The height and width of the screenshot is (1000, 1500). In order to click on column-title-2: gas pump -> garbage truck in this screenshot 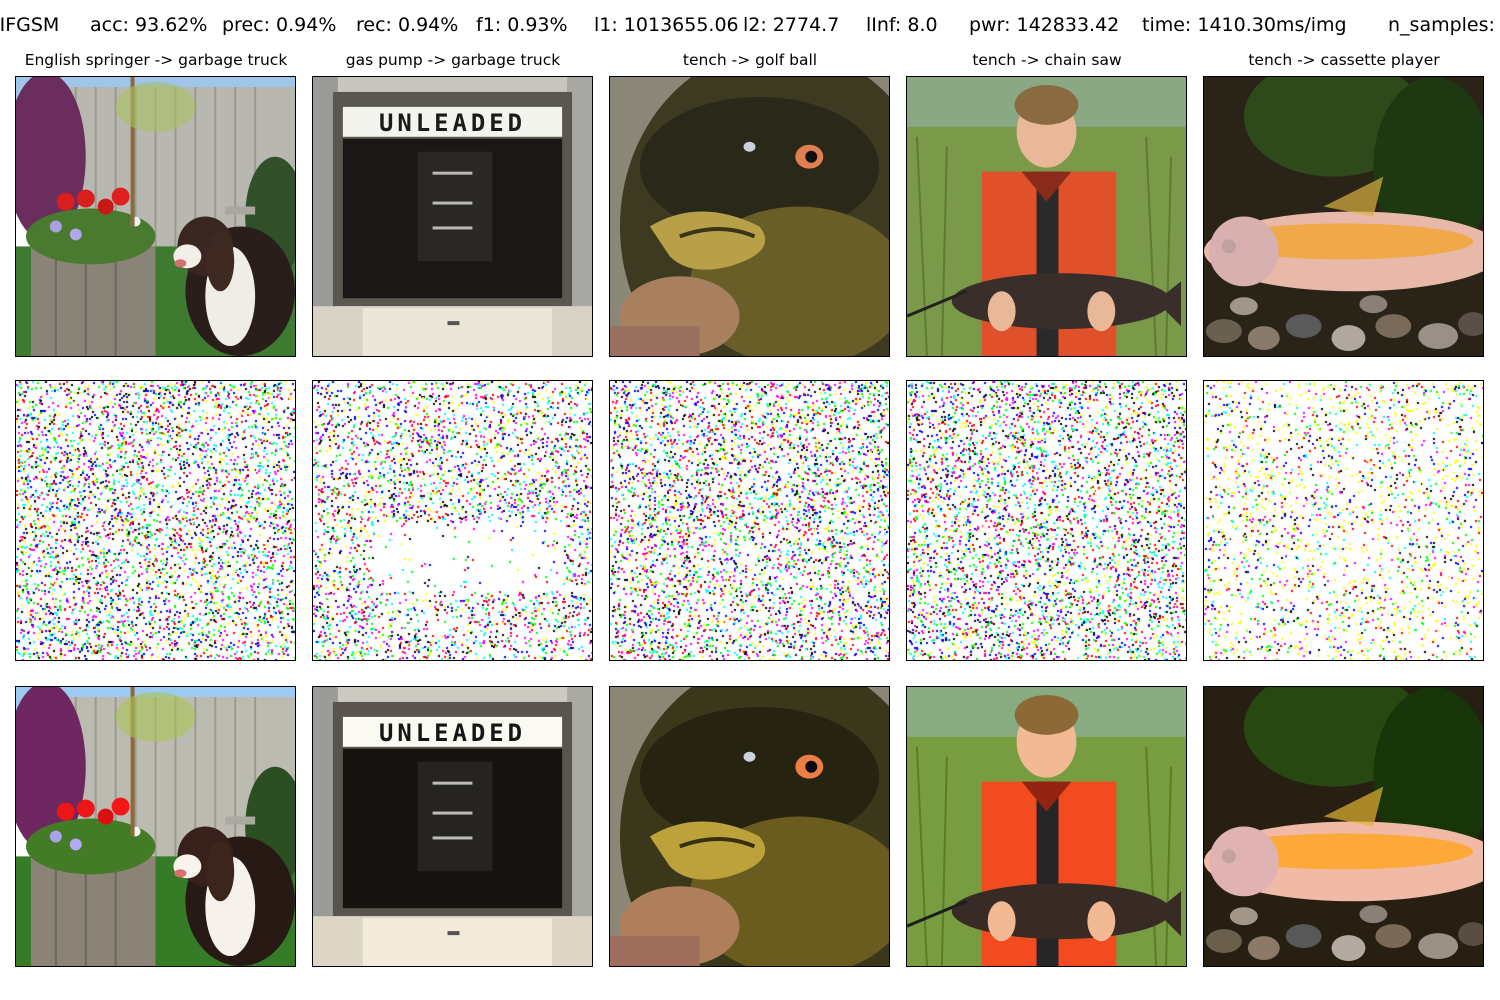, I will do `click(453, 60)`.